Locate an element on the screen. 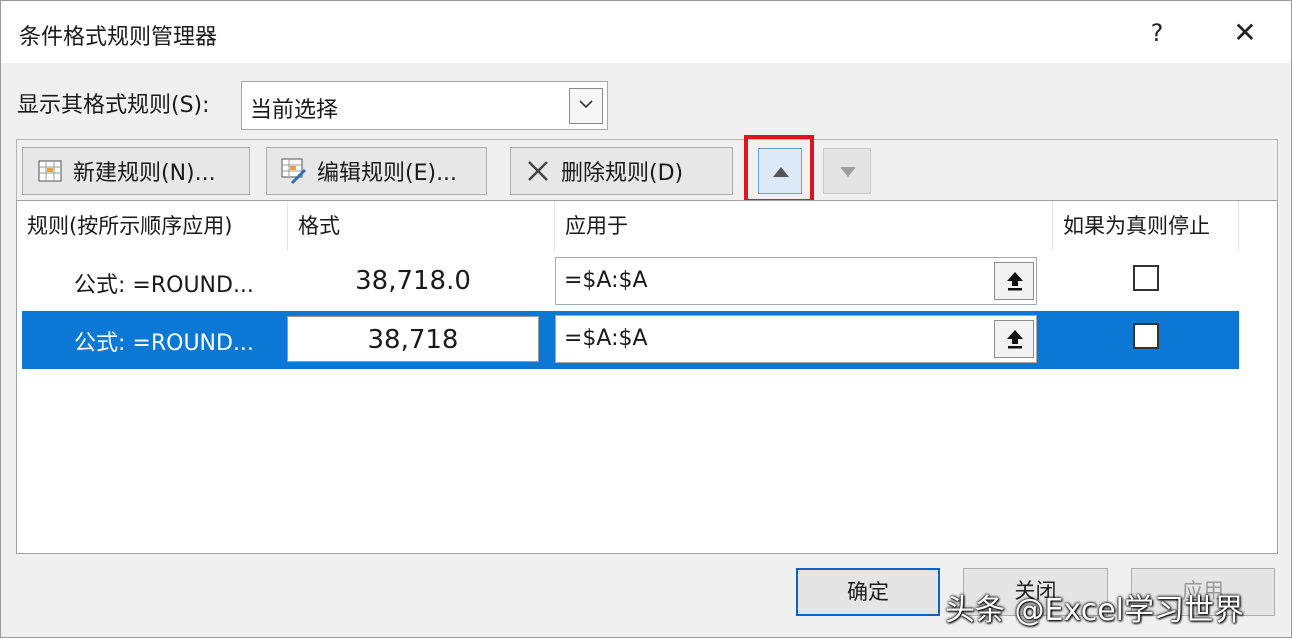  new-rule-icon is located at coordinates (50, 171).